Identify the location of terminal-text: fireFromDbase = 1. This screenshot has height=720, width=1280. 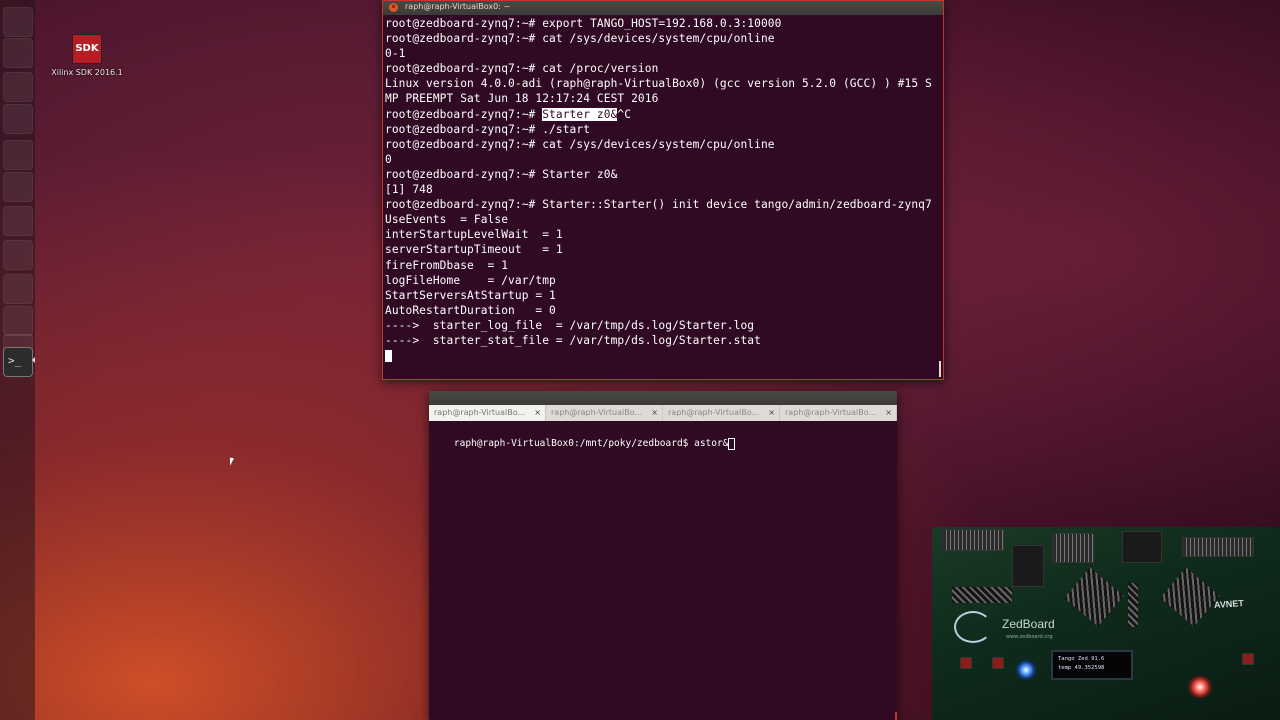
(447, 265).